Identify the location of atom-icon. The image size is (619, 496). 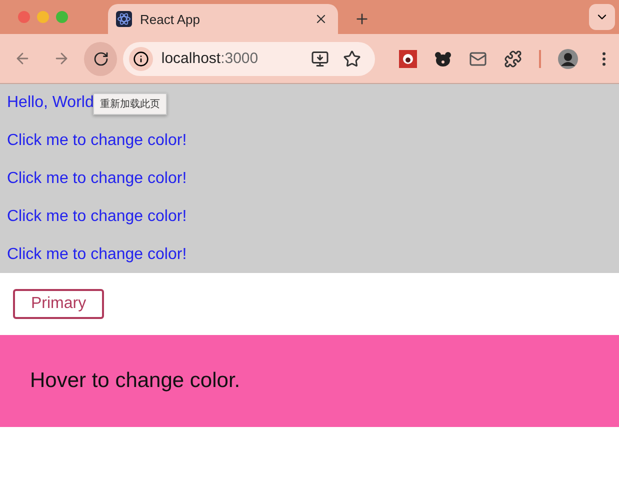
(124, 19).